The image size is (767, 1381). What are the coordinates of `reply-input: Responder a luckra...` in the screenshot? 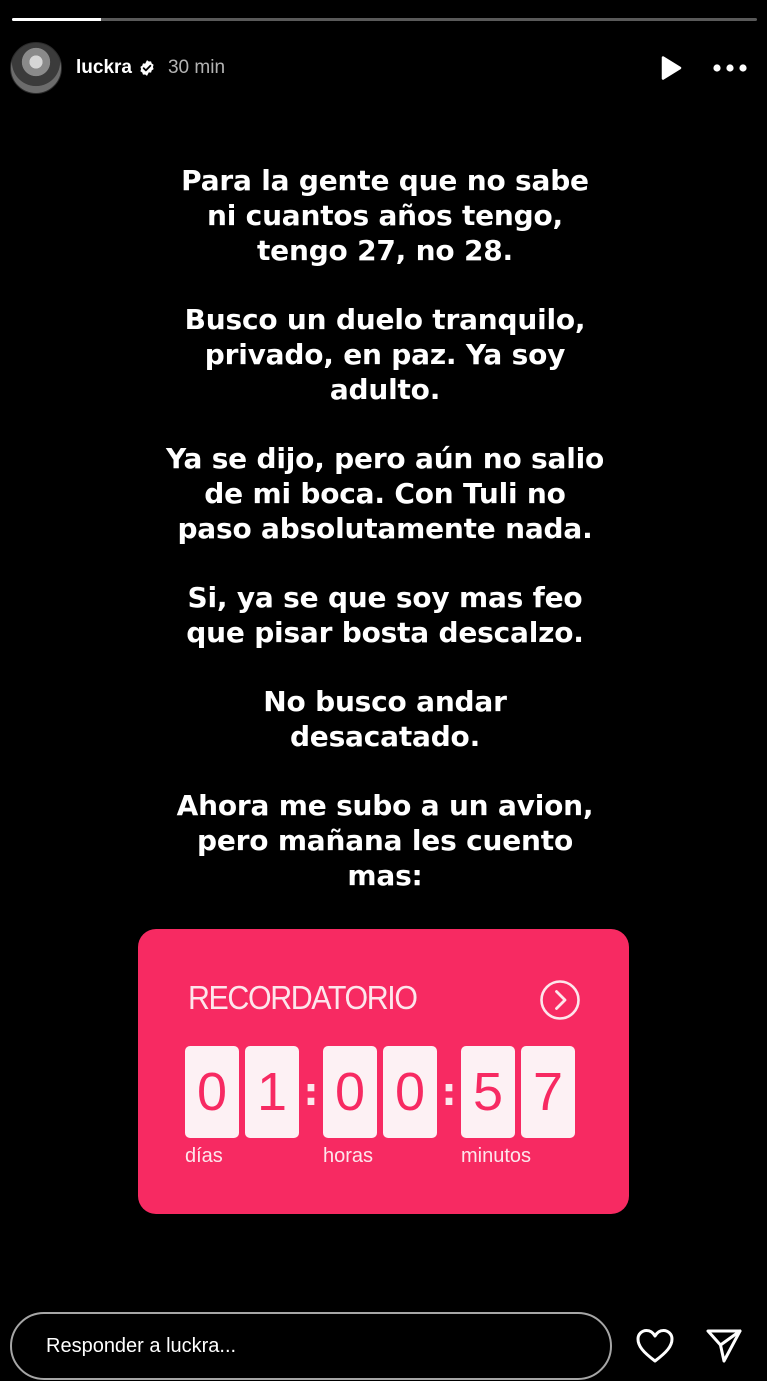 It's located at (311, 1346).